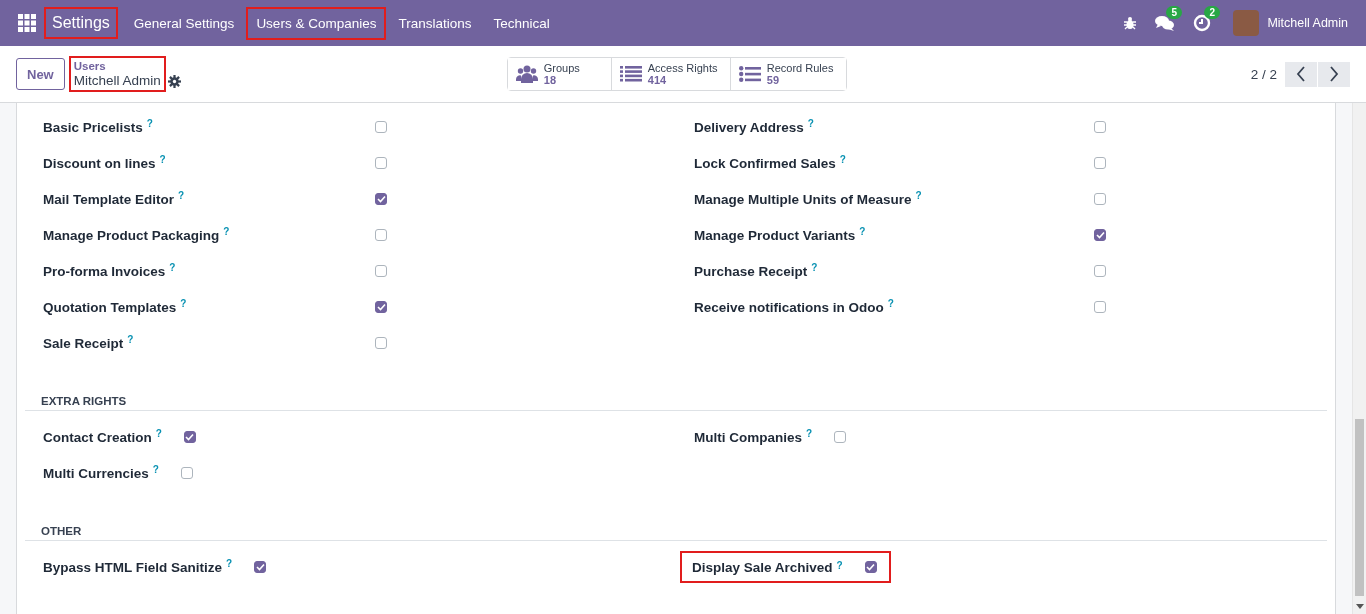  What do you see at coordinates (521, 23) in the screenshot?
I see `menu-item: Technical` at bounding box center [521, 23].